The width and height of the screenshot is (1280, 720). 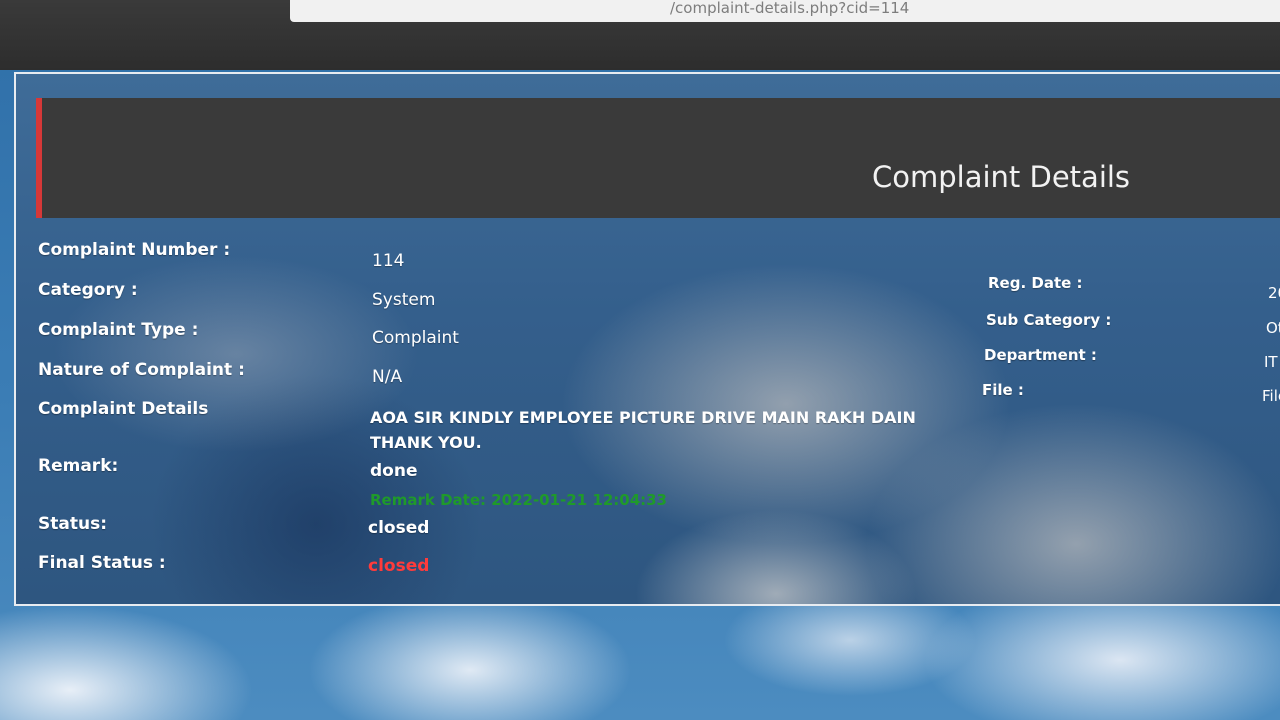 What do you see at coordinates (404, 300) in the screenshot?
I see `category-value: System` at bounding box center [404, 300].